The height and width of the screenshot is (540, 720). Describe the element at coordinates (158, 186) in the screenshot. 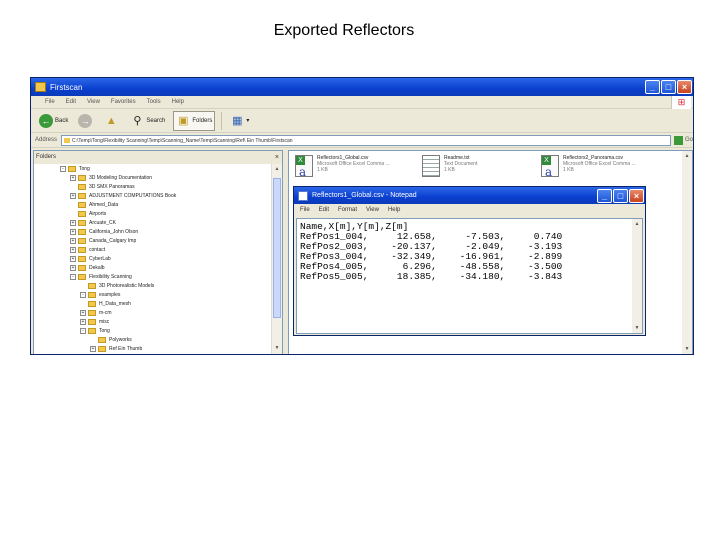

I see `folder-tree-item: 3D SMX Panoramas` at that location.